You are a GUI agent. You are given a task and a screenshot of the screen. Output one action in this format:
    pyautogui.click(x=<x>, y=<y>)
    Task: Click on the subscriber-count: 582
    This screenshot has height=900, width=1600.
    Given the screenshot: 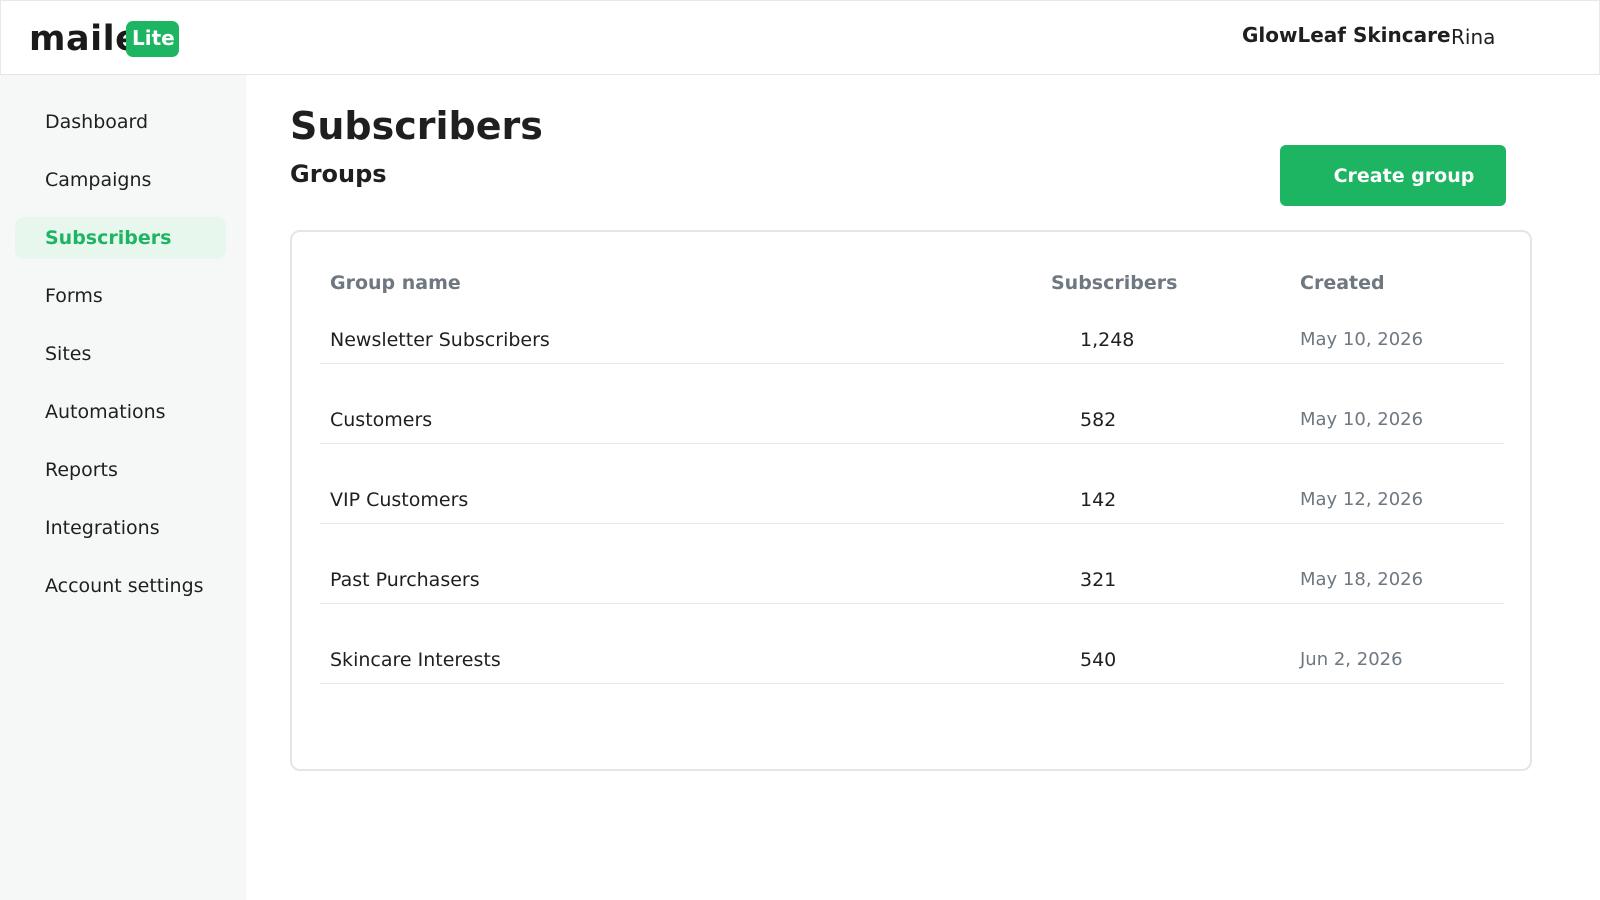 What is the action you would take?
    pyautogui.click(x=1098, y=420)
    